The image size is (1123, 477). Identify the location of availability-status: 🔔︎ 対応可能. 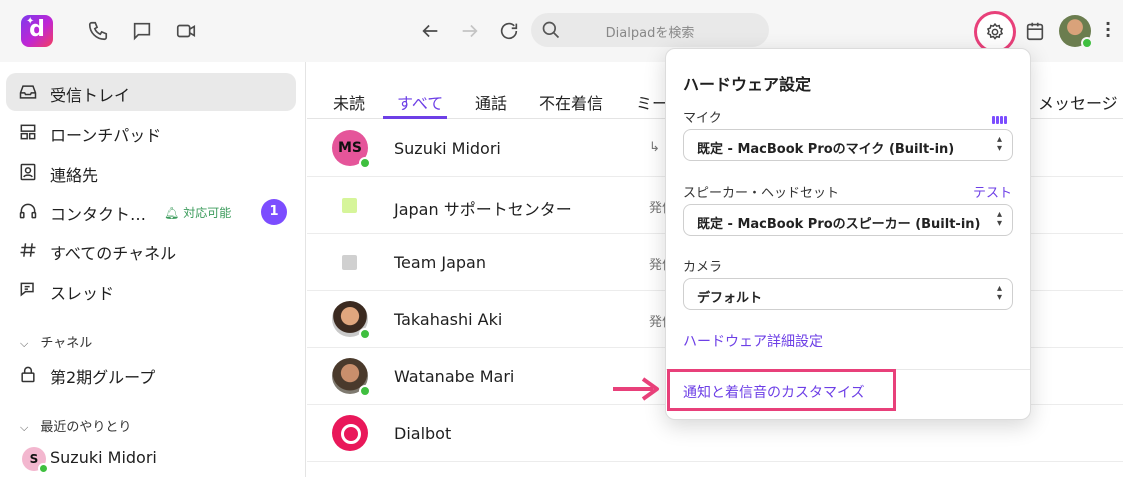
(197, 212).